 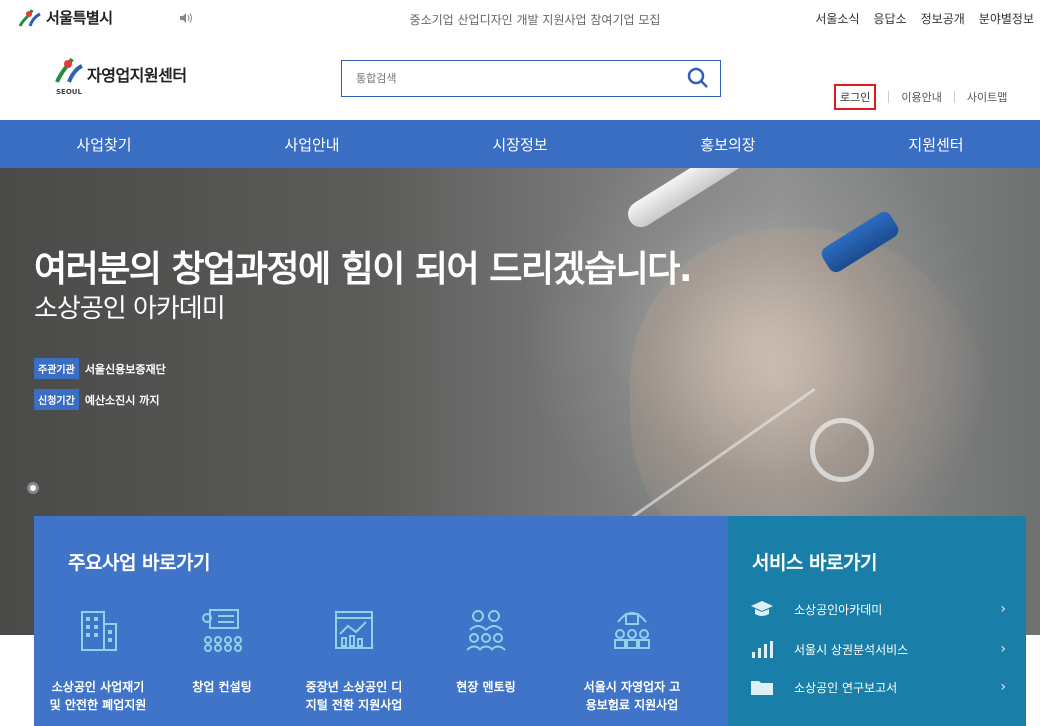 I want to click on label-line2: 용보험료 지원사업, so click(x=632, y=705).